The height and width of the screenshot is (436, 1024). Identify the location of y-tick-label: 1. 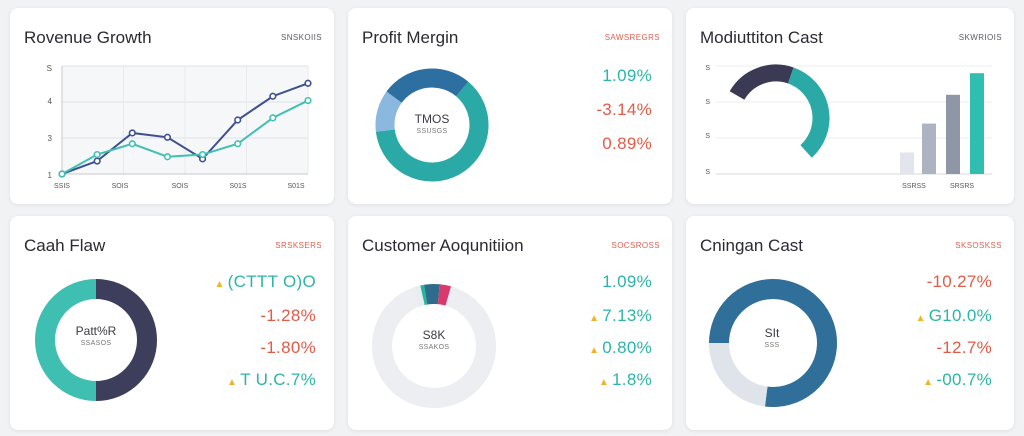
(50, 175).